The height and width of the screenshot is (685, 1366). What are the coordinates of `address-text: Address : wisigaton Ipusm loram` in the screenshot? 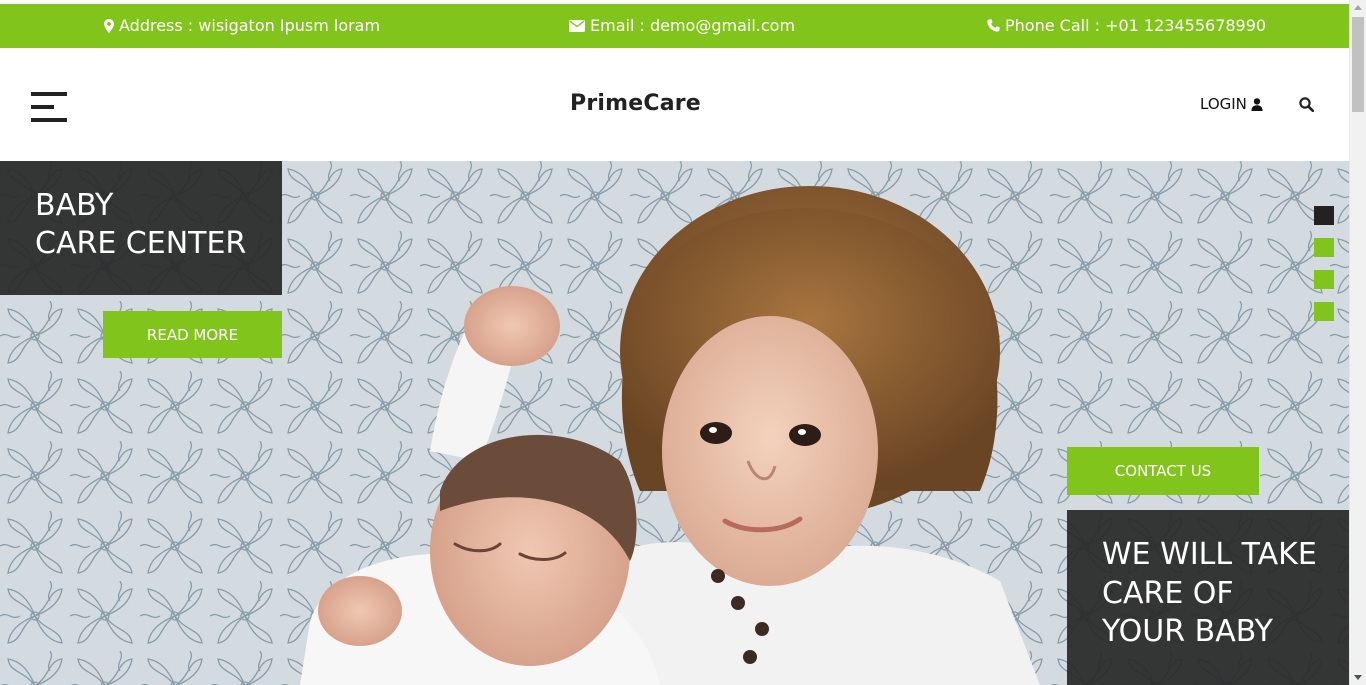 It's located at (250, 25).